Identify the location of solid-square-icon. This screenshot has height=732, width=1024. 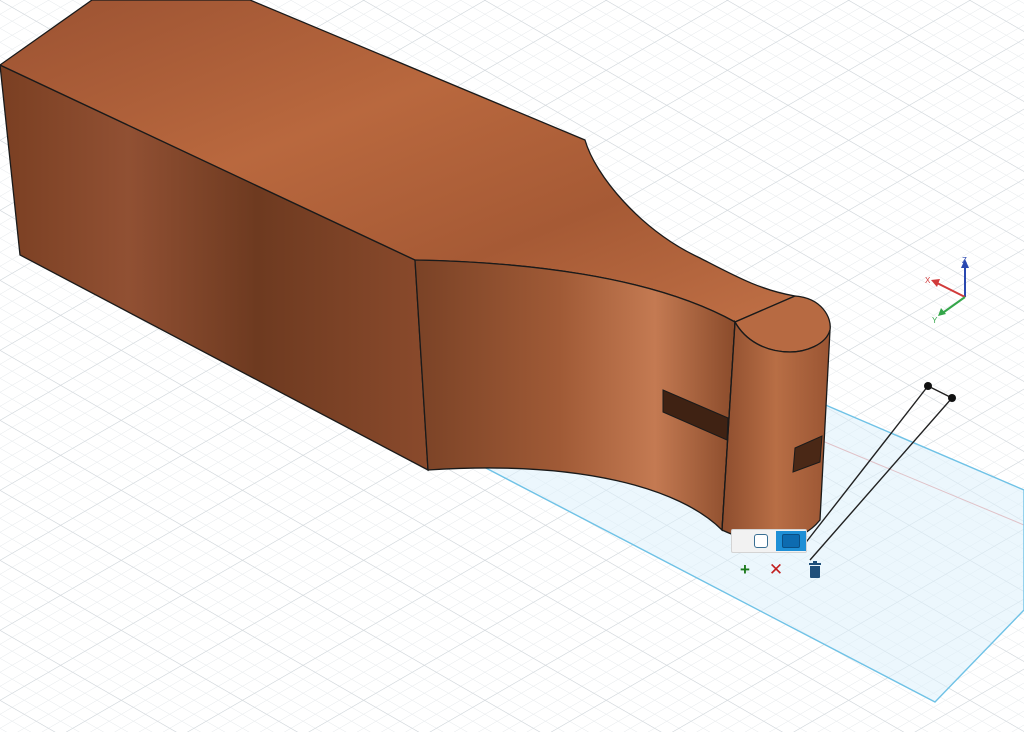
(791, 541).